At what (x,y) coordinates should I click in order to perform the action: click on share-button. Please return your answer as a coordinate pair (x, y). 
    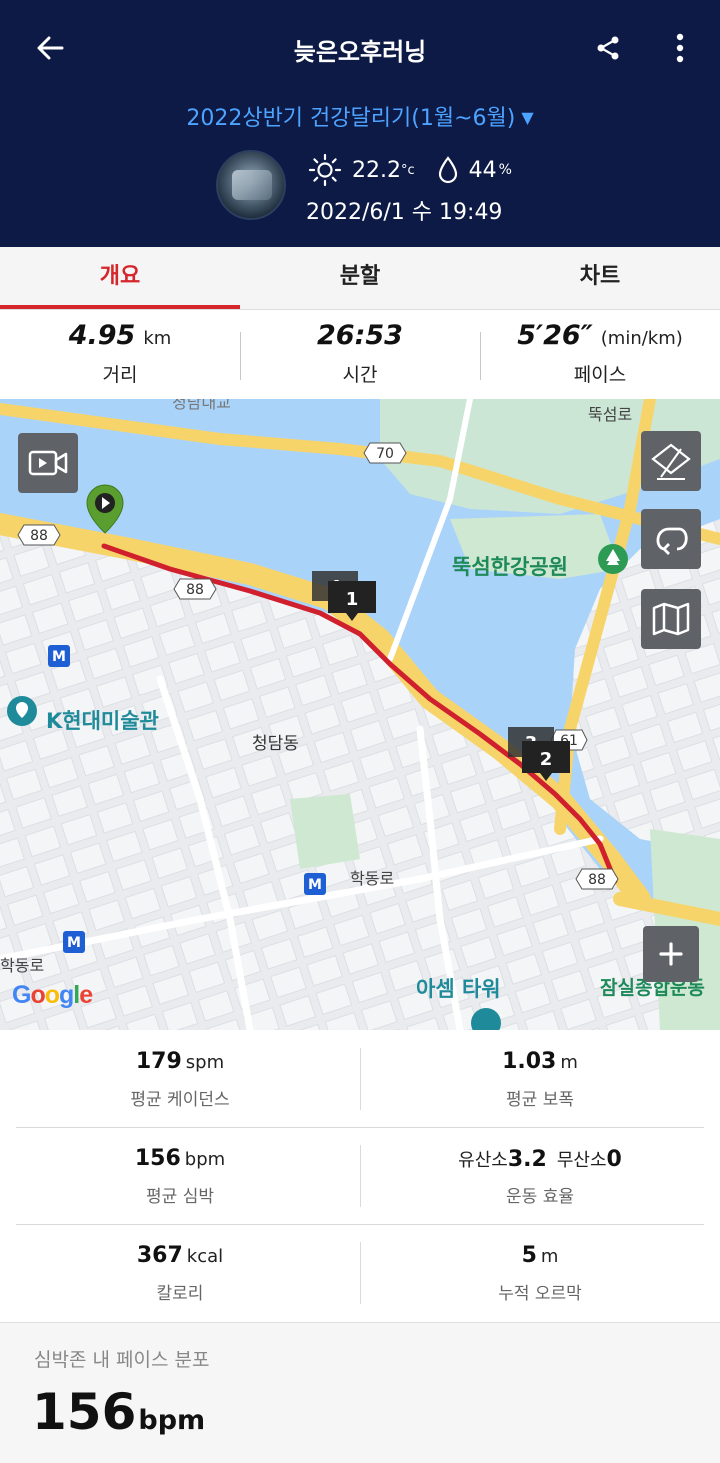
    Looking at the image, I should click on (608, 48).